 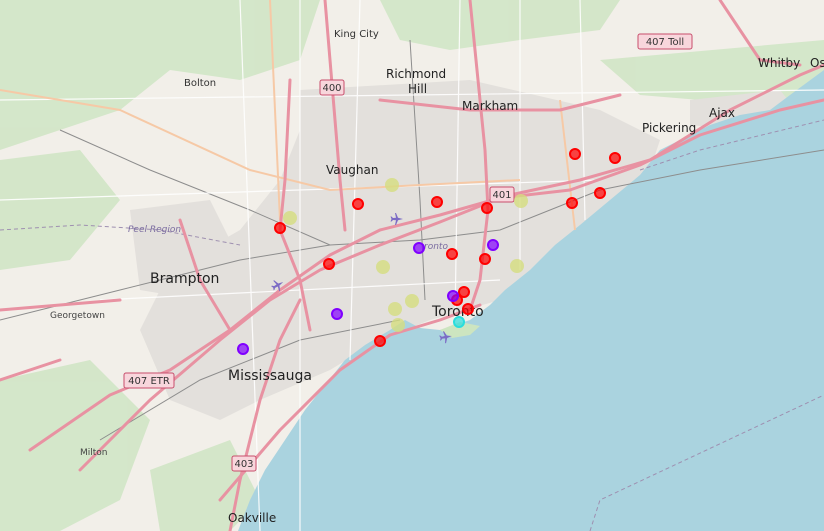 I want to click on svg-text: 403, so click(x=243, y=464).